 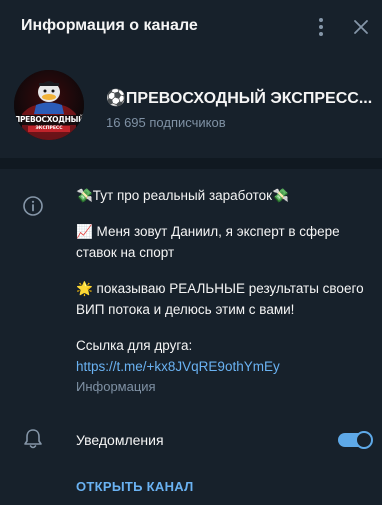 I want to click on header: Информация о канале, so click(x=191, y=27).